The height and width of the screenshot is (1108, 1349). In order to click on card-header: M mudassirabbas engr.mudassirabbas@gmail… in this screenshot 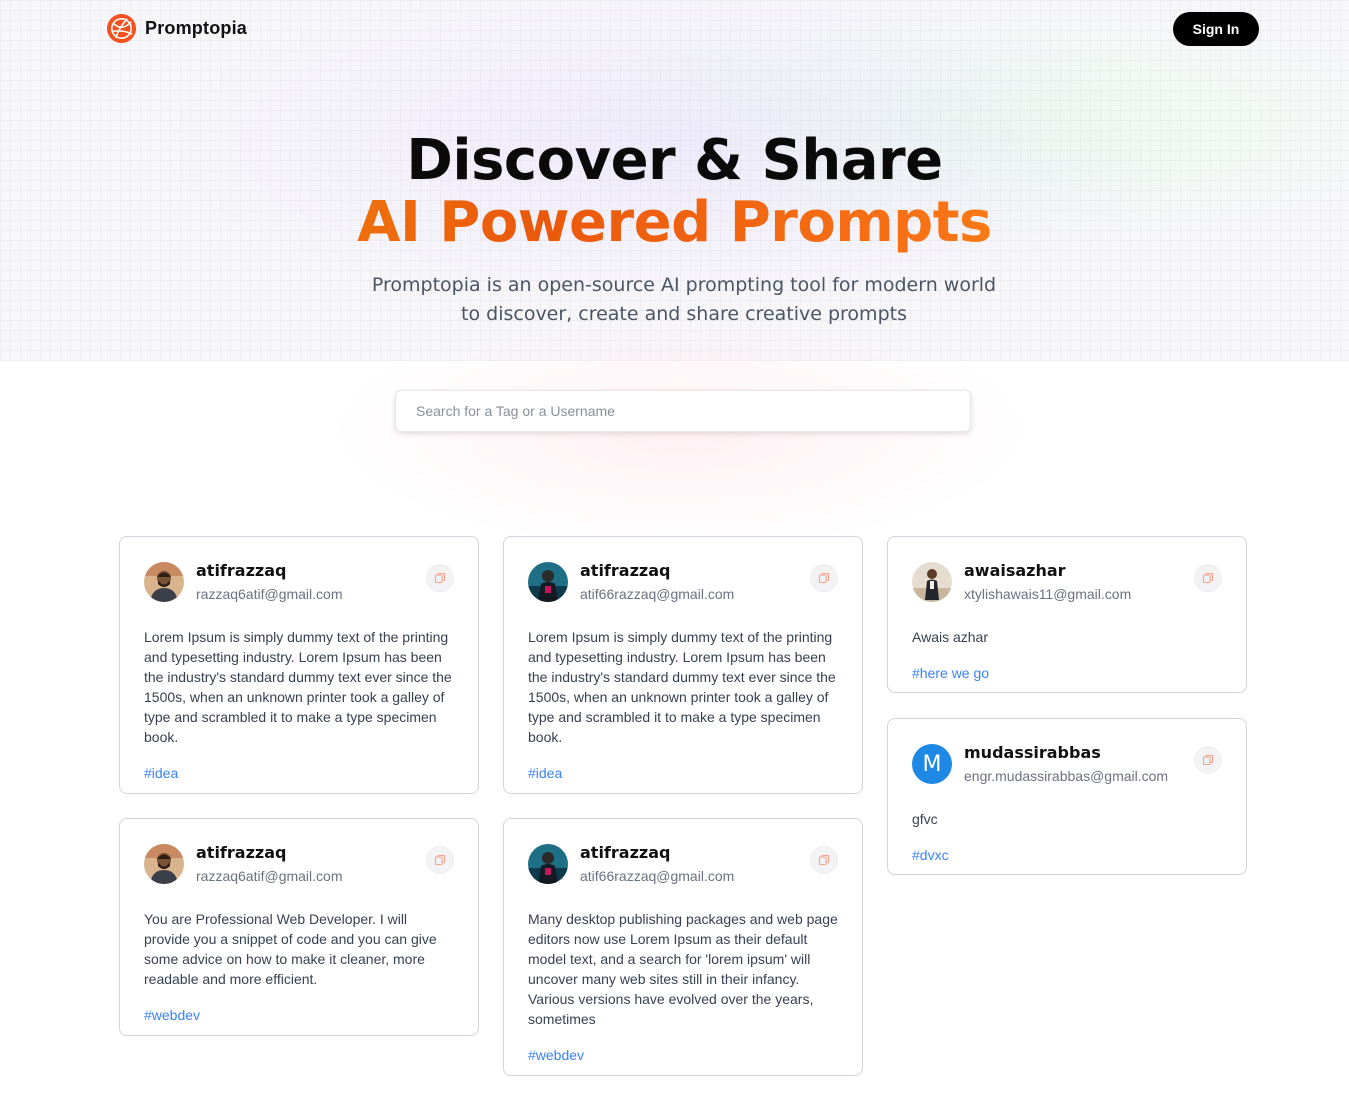, I will do `click(1067, 769)`.